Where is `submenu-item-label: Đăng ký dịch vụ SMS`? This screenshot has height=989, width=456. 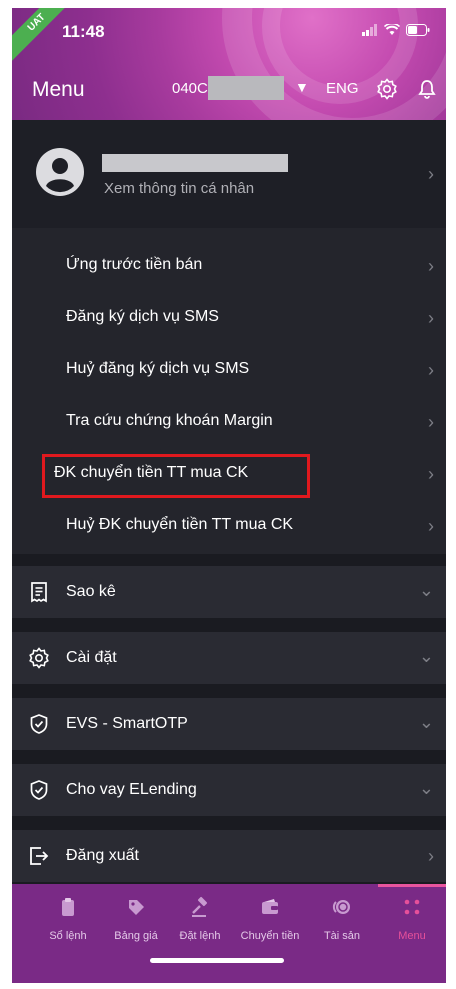
submenu-item-label: Đăng ký dịch vụ SMS is located at coordinates (142, 316).